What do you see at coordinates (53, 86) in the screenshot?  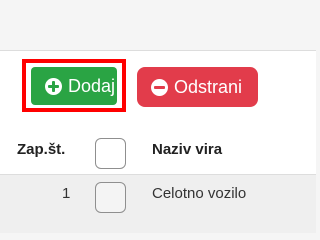 I see `plus-circle-icon` at bounding box center [53, 86].